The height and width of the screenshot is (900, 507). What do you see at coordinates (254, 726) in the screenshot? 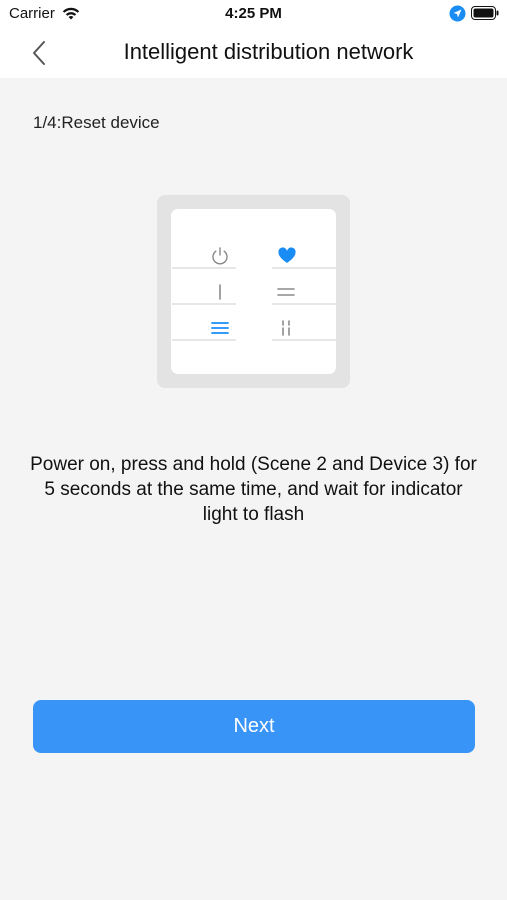
I see `next-button: Next` at bounding box center [254, 726].